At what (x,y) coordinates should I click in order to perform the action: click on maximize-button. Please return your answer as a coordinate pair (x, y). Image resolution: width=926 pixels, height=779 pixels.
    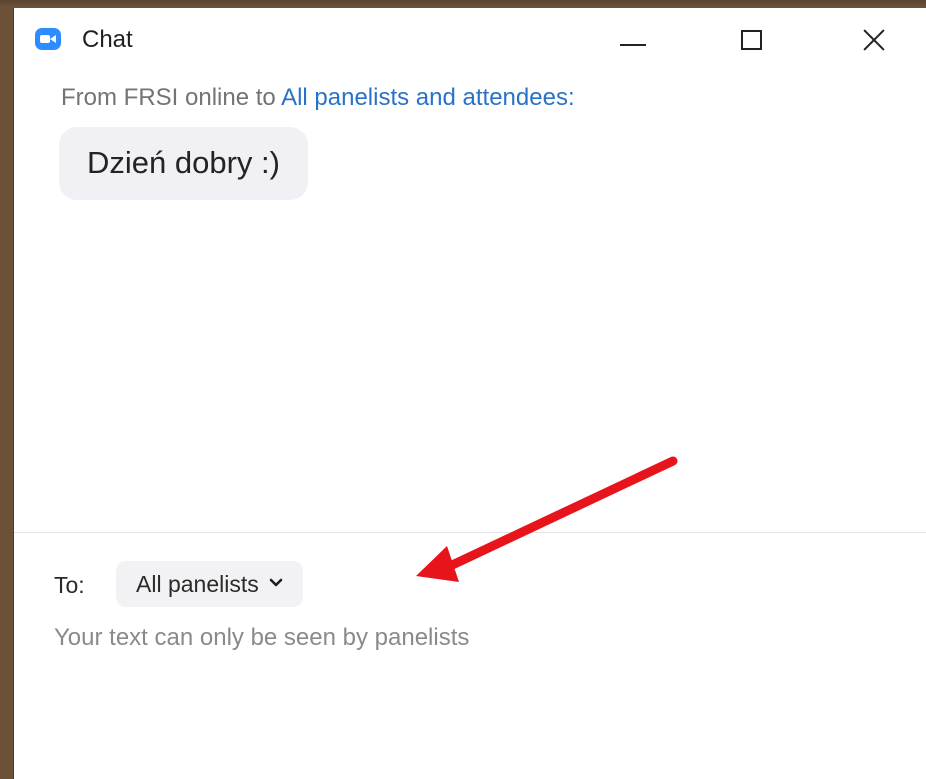
    Looking at the image, I should click on (753, 40).